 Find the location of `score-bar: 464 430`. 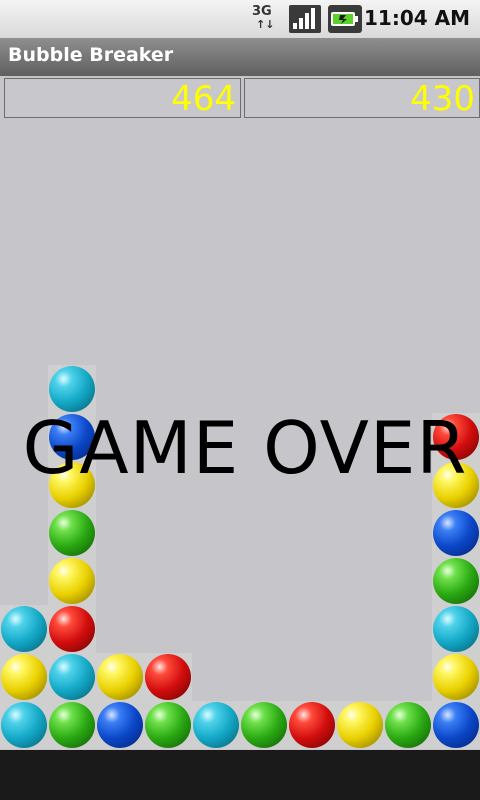

score-bar: 464 430 is located at coordinates (240, 99).